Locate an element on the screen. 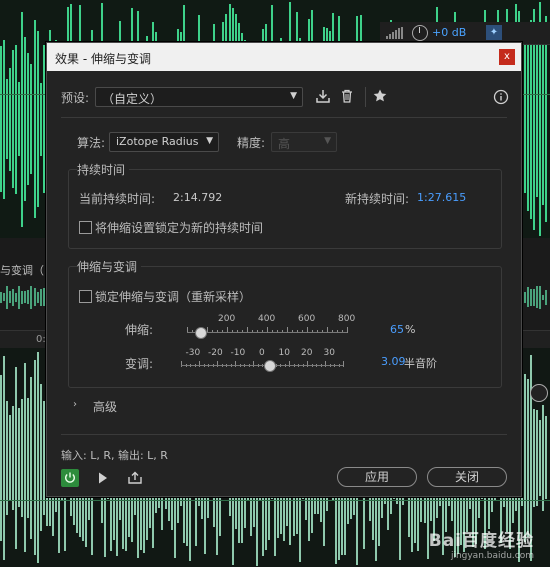  precision-value: 高 is located at coordinates (284, 144).